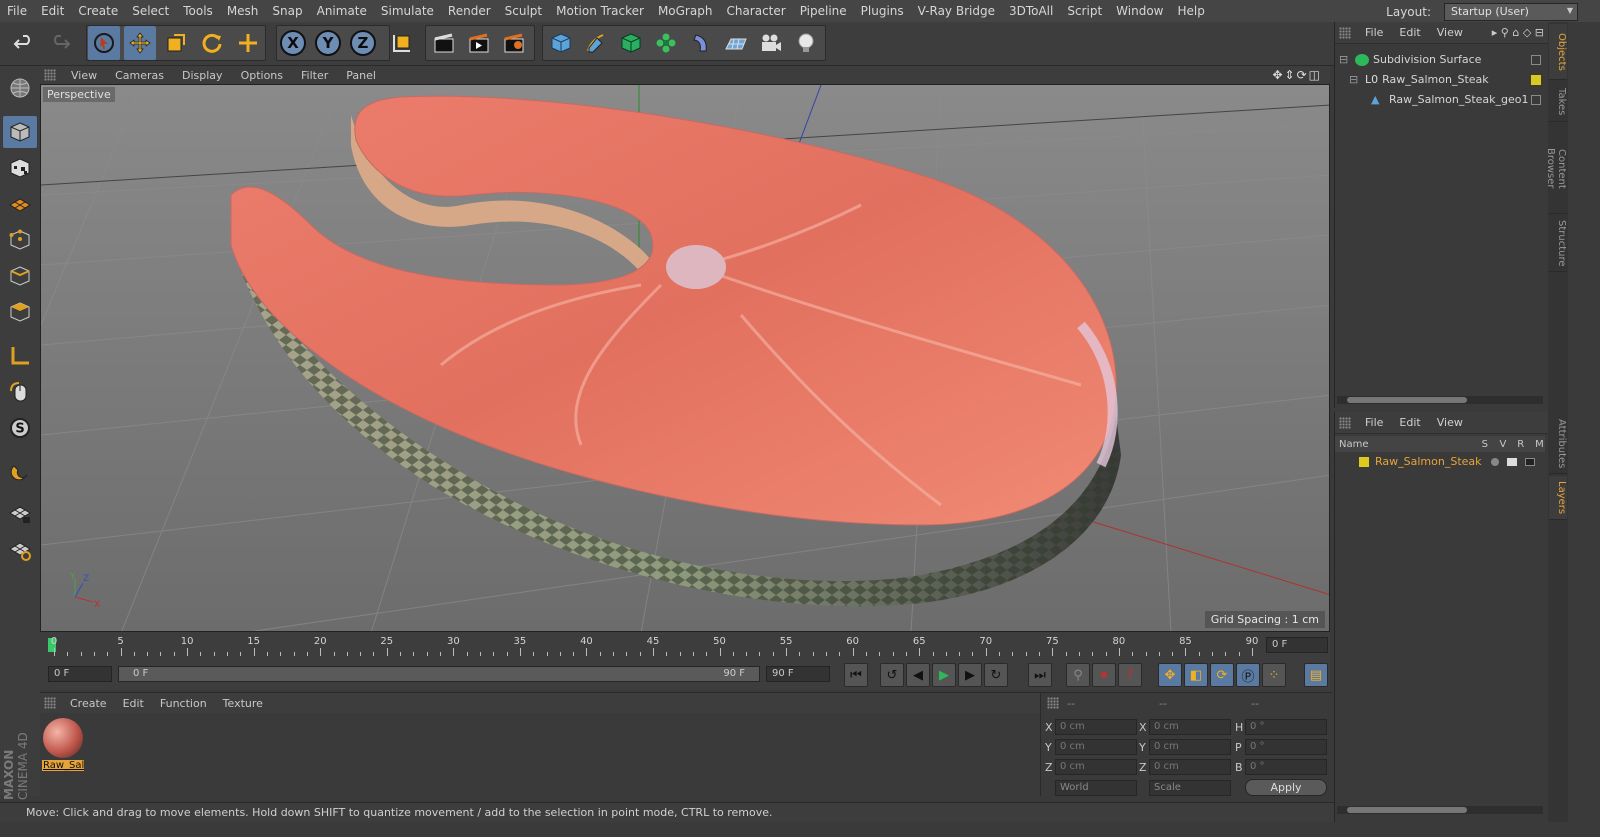 The height and width of the screenshot is (837, 1600). I want to click on material-swatch: Raw_Sal, so click(63, 745).